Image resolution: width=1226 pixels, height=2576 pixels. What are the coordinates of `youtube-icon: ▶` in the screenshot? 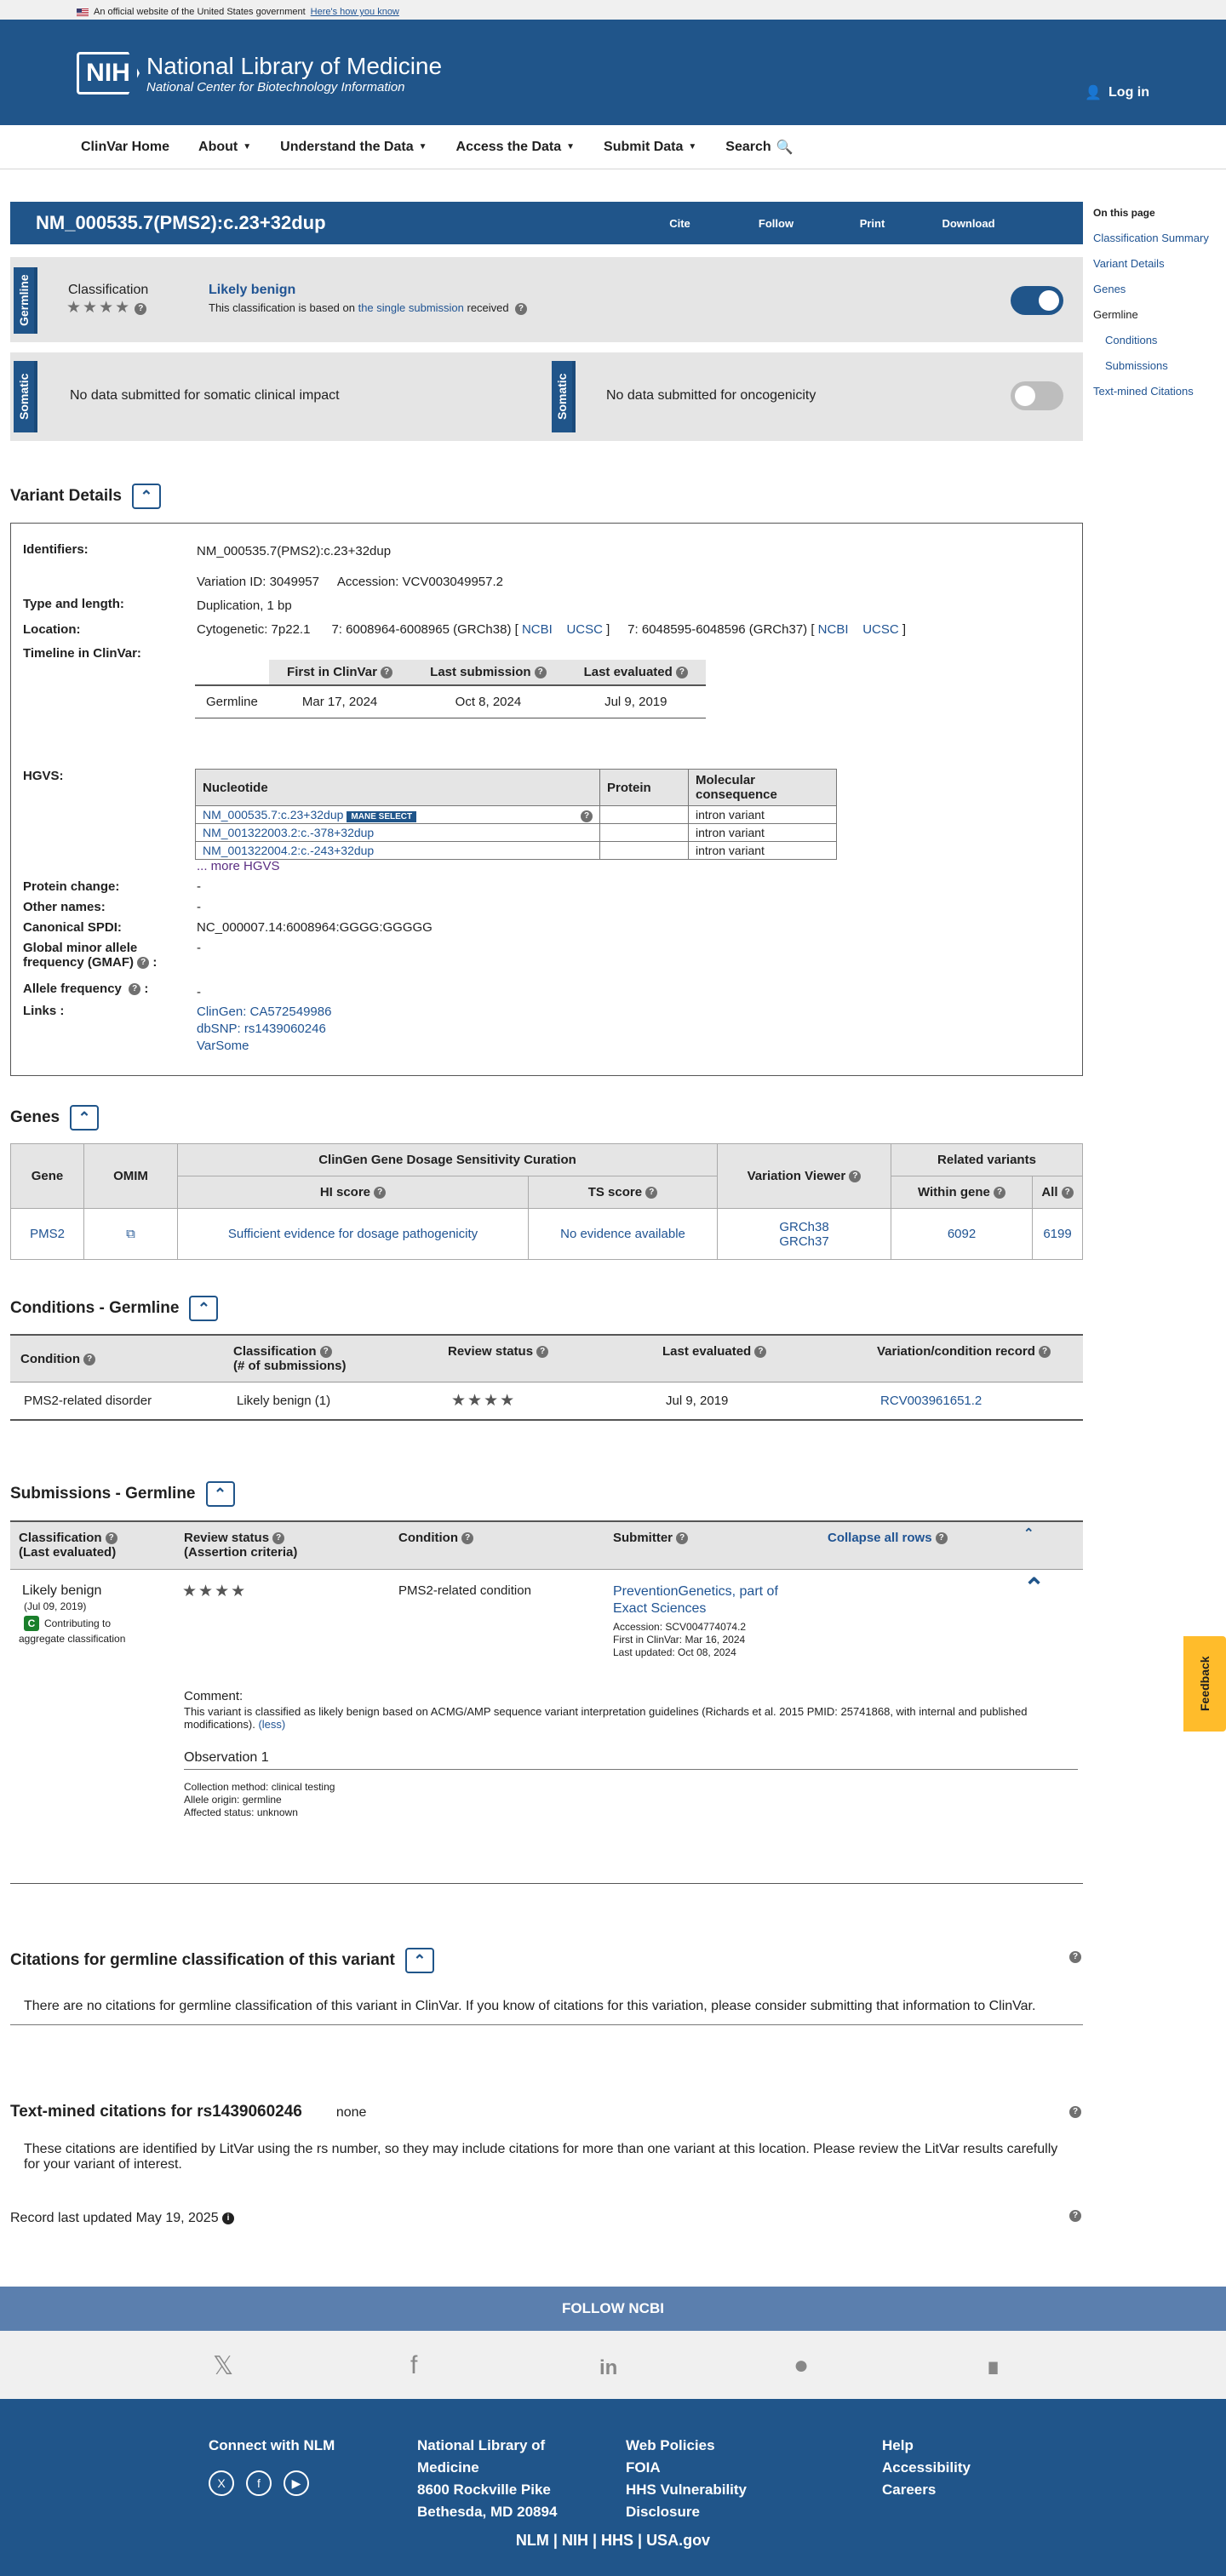 It's located at (296, 2483).